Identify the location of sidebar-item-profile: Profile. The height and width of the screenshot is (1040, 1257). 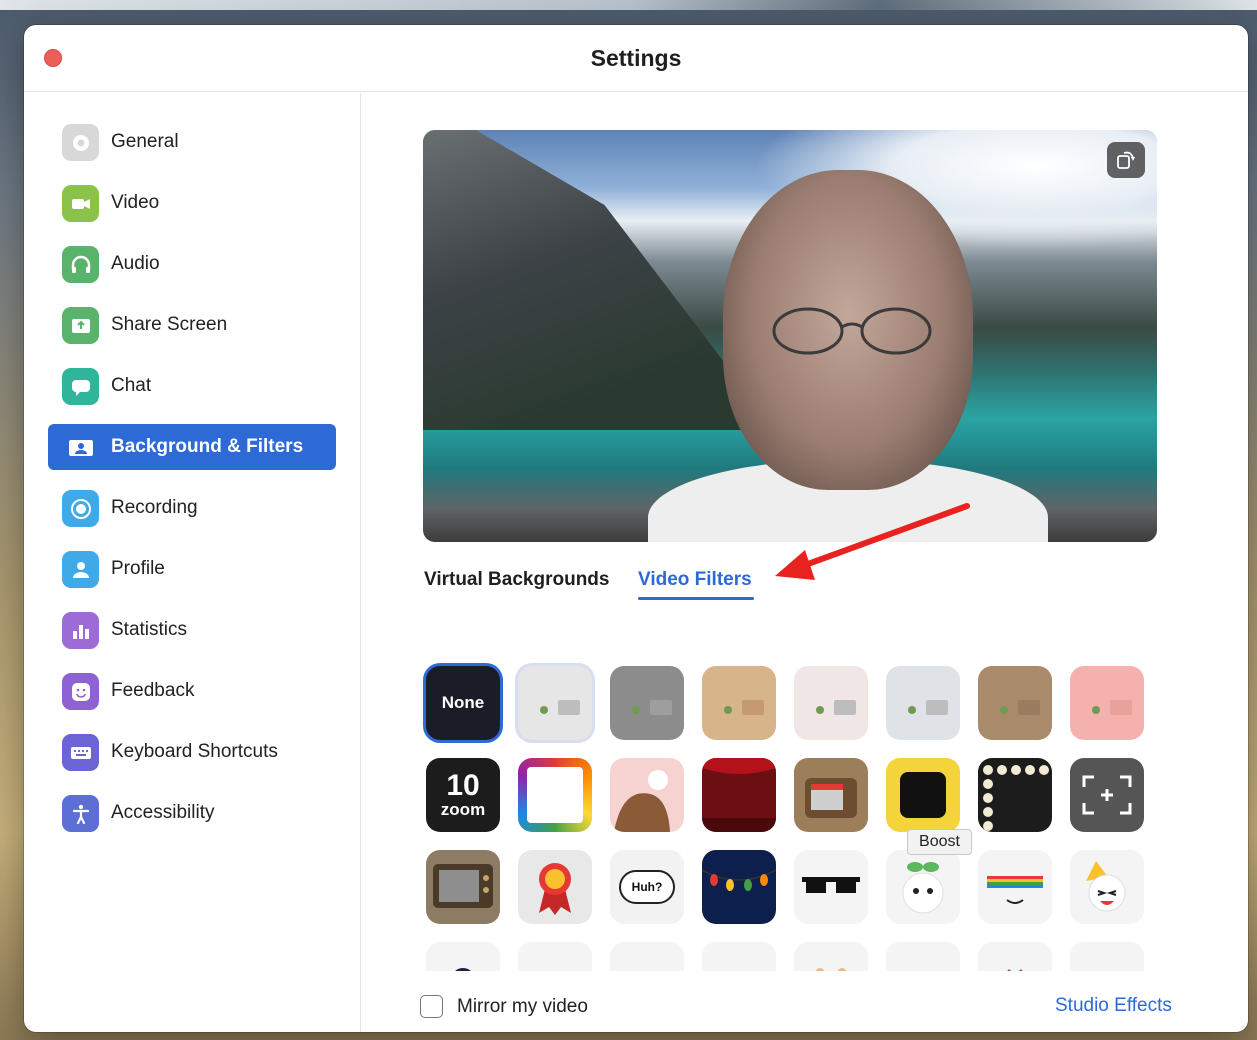
(192, 569).